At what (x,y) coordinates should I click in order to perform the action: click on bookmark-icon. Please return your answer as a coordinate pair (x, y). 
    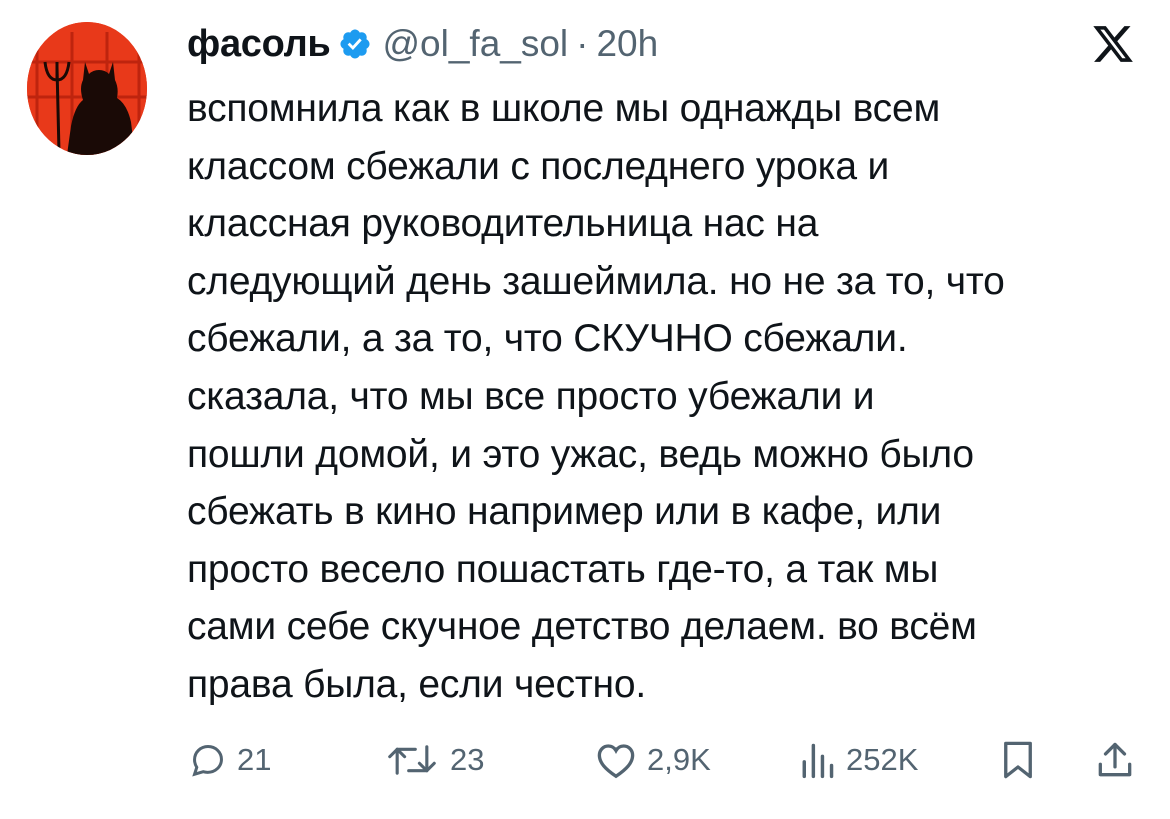
    Looking at the image, I should click on (1018, 760).